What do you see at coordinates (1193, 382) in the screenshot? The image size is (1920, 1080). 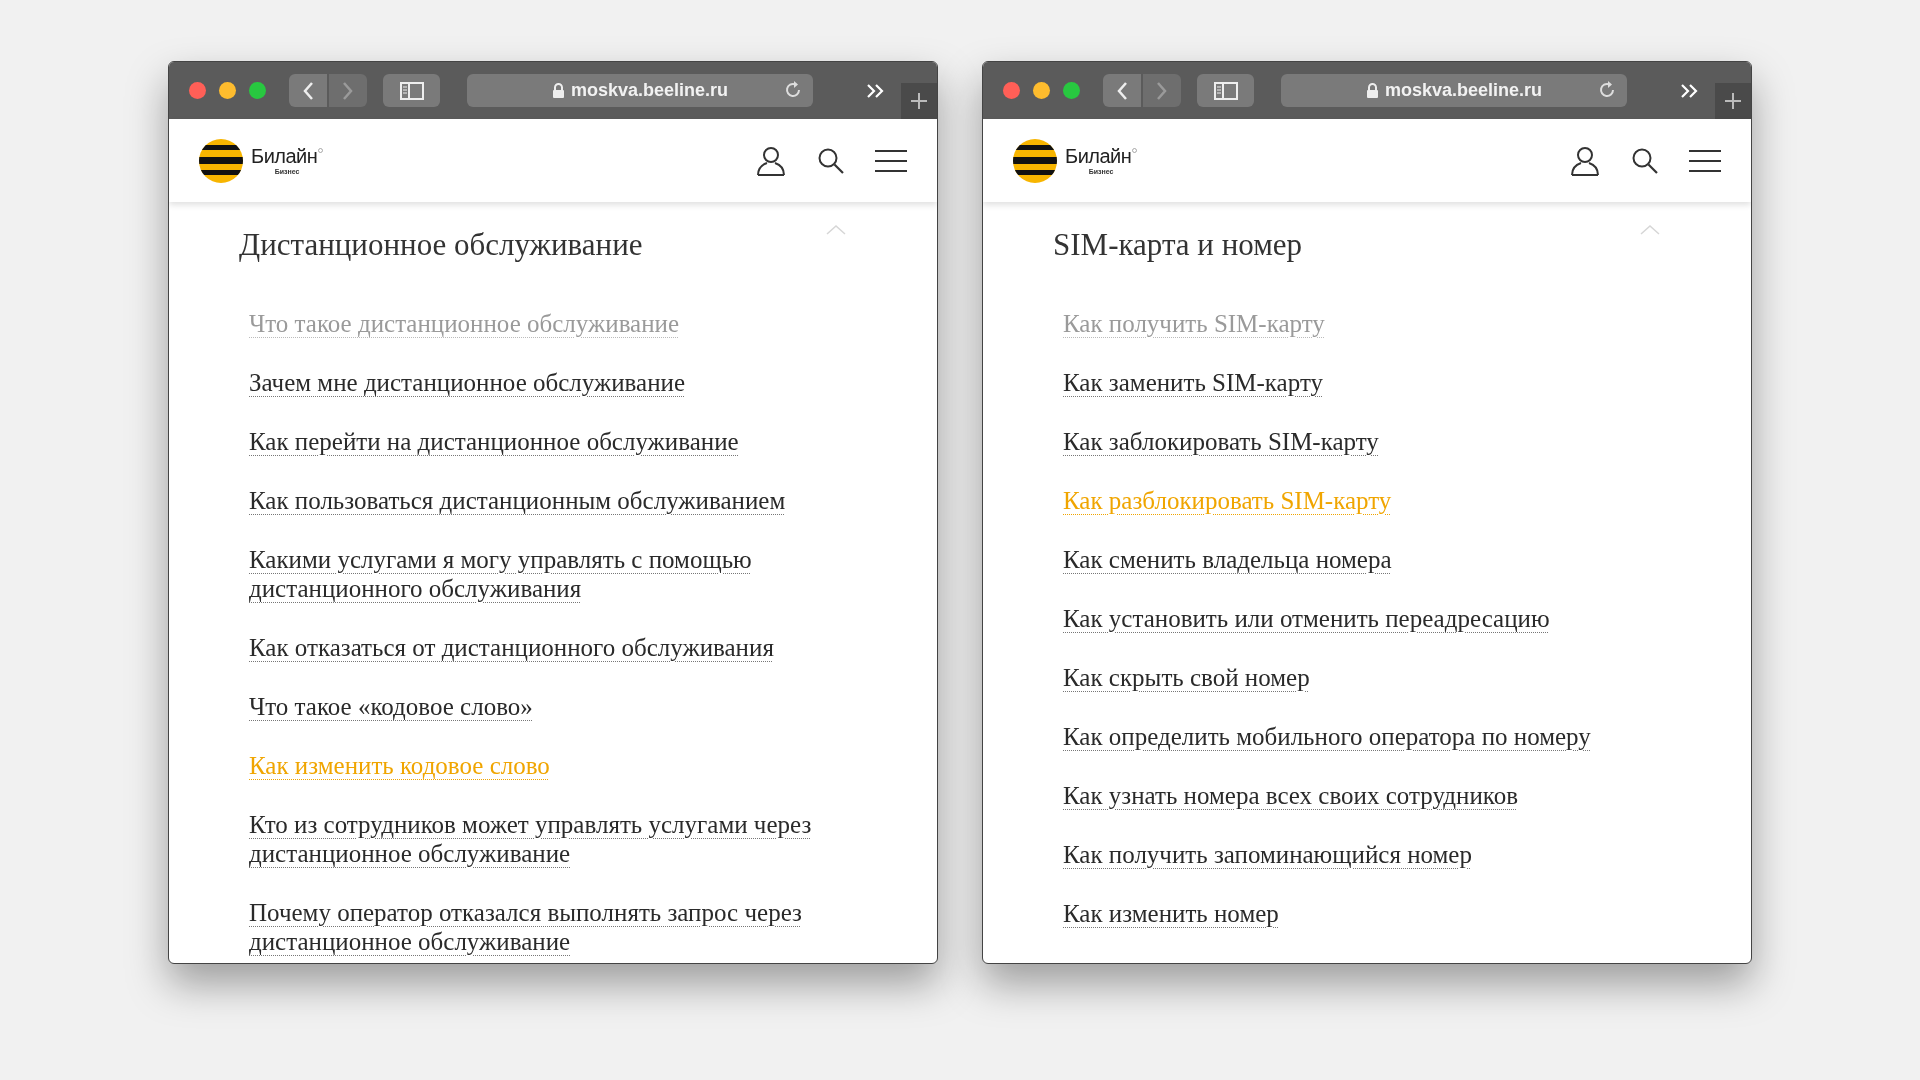 I see `faq-link: Как заменить SIM-карту` at bounding box center [1193, 382].